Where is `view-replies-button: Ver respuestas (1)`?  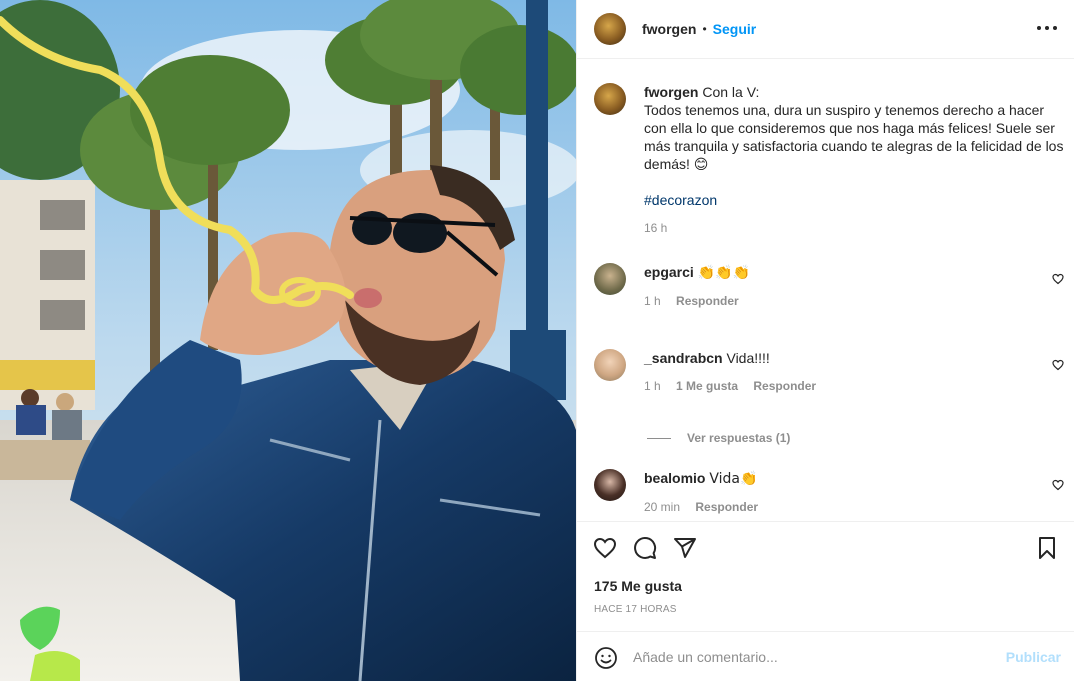
view-replies-button: Ver respuestas (1) is located at coordinates (718, 438).